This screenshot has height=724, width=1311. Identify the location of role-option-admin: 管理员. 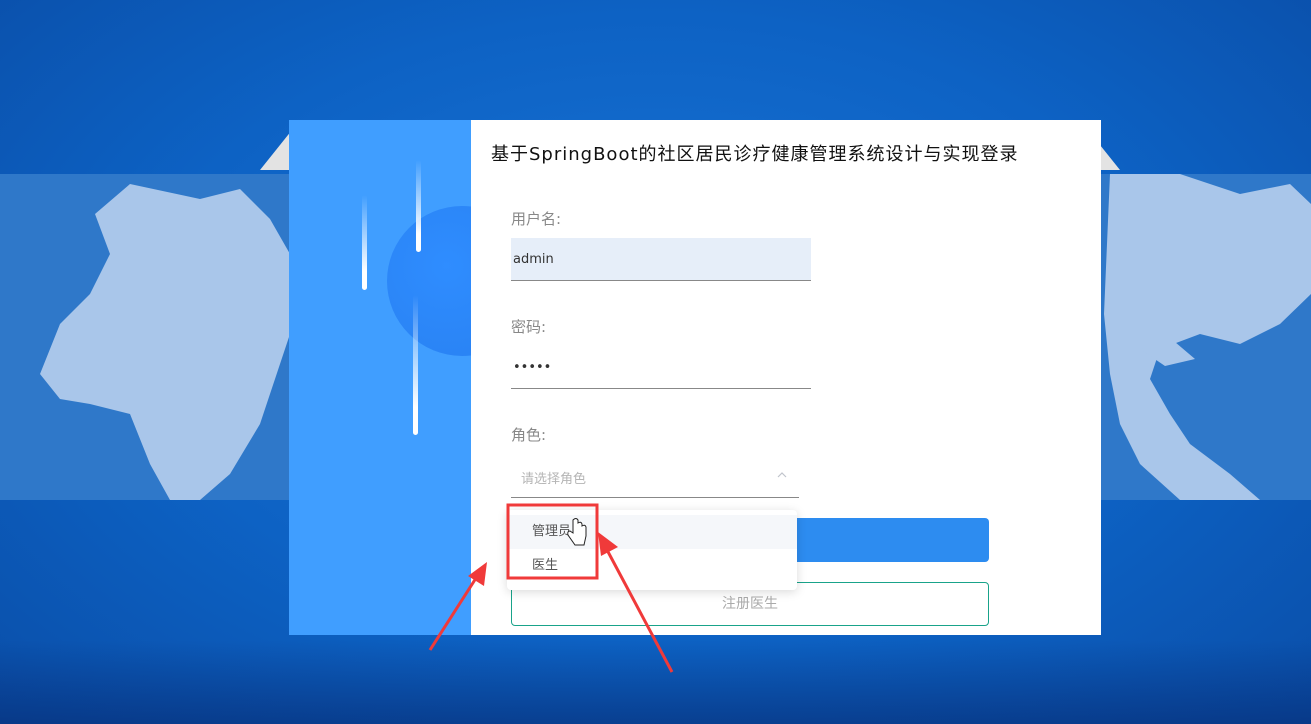
(652, 532).